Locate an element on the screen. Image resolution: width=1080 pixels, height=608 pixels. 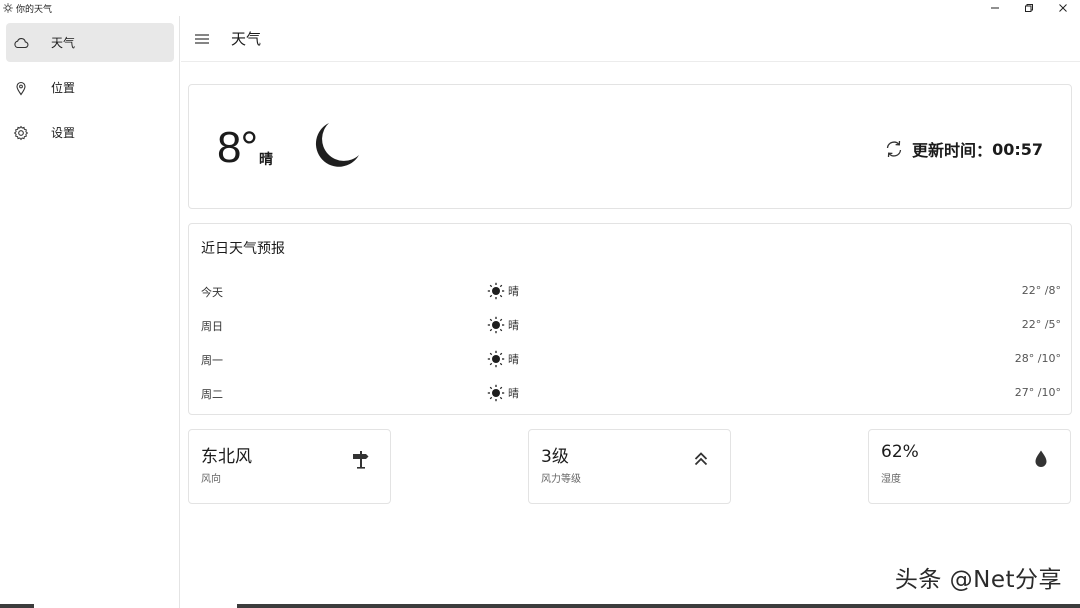
humidity-label: 湿度 is located at coordinates (891, 479).